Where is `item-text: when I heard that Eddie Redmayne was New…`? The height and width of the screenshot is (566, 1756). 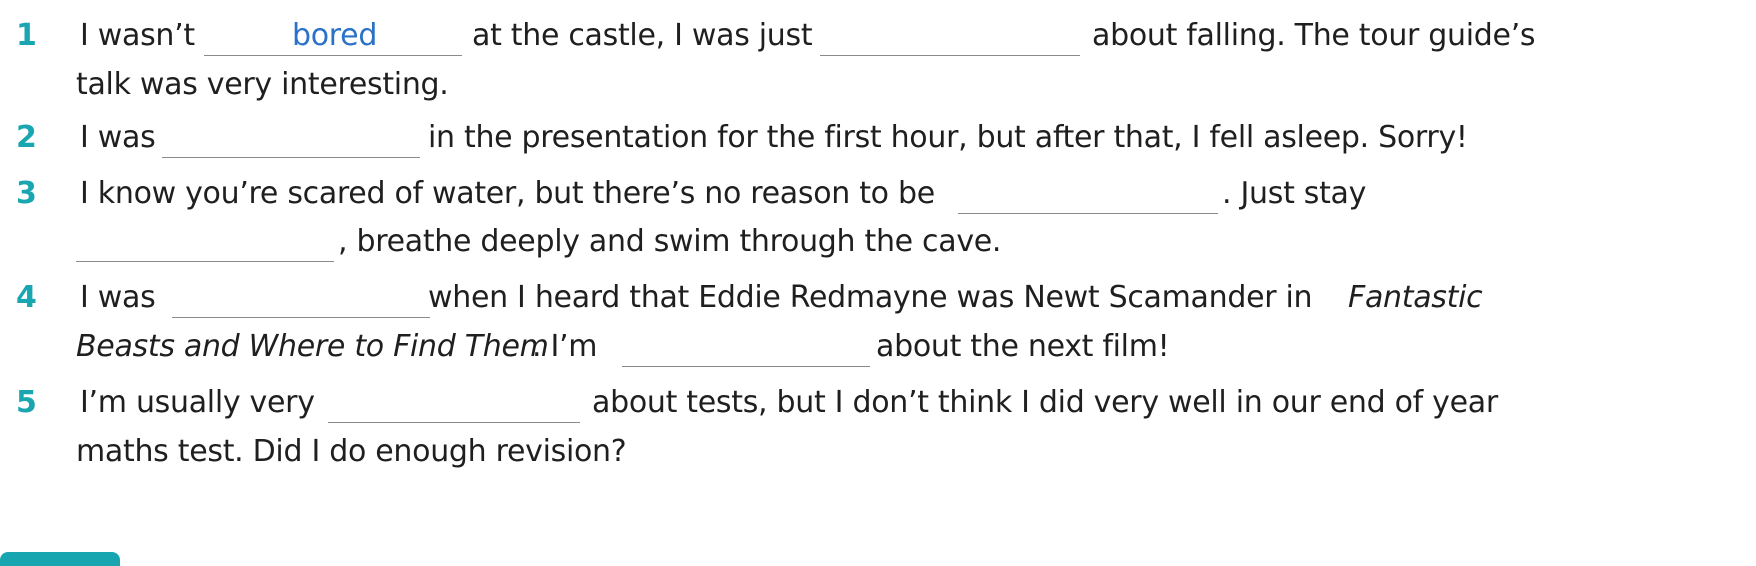
item-text: when I heard that Eddie Redmayne was New… is located at coordinates (870, 297).